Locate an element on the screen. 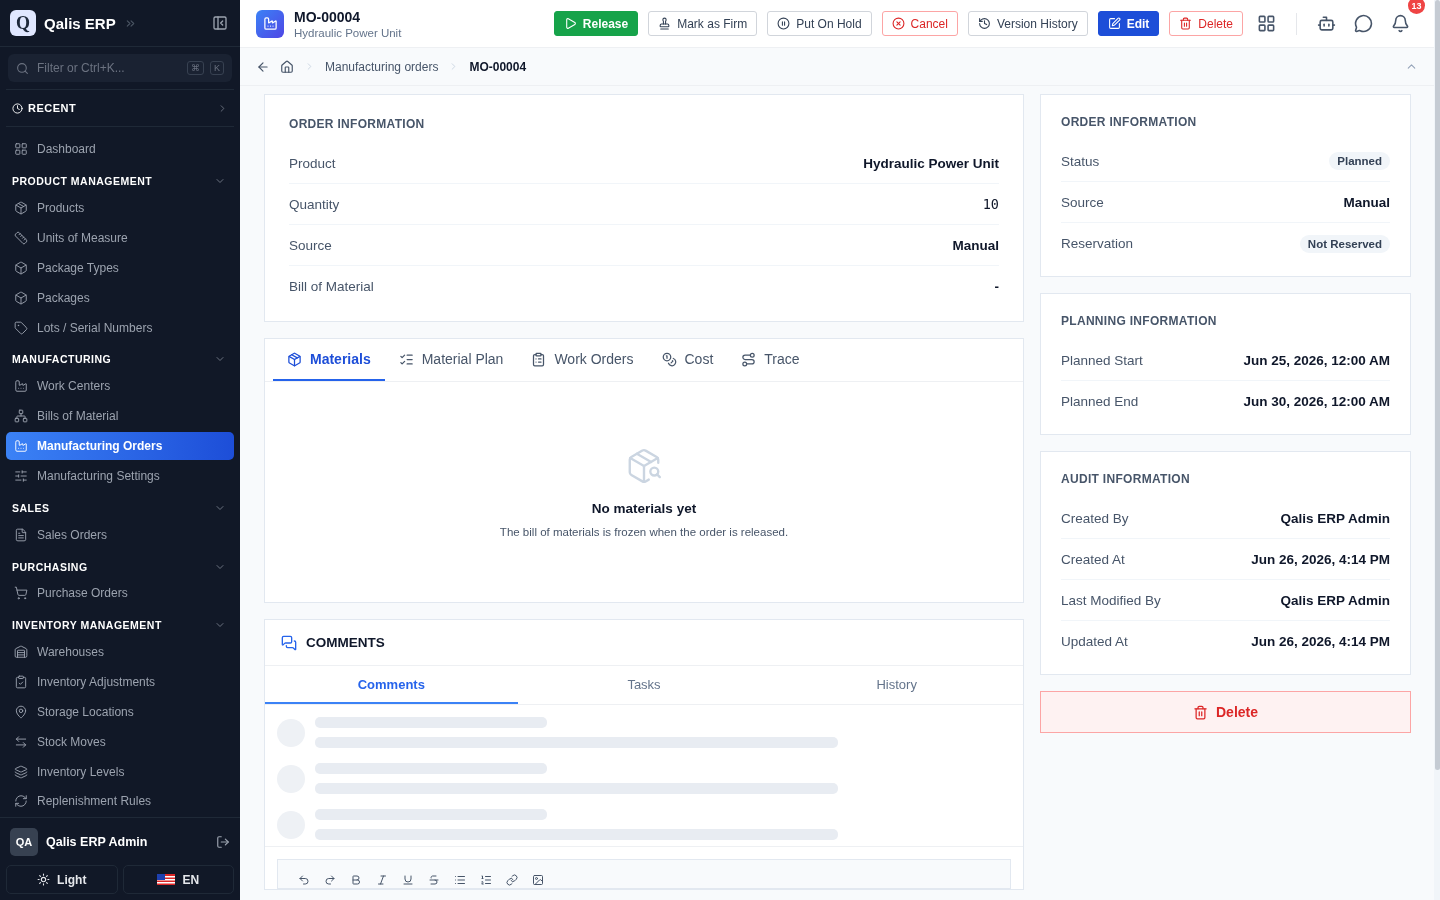  user-avatar: QA is located at coordinates (24, 841).